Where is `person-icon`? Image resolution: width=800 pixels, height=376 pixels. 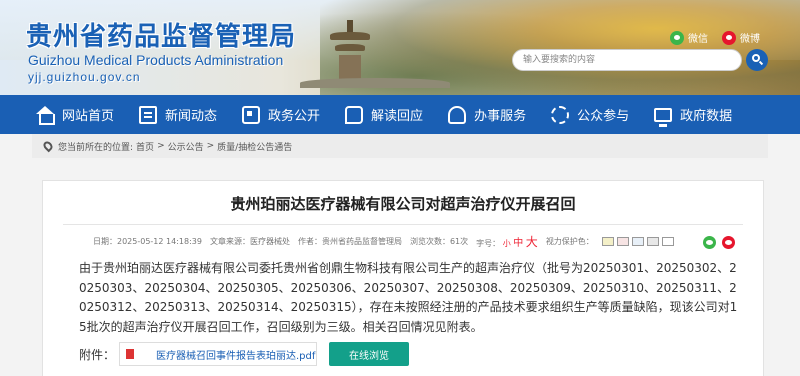
person-icon is located at coordinates (457, 114).